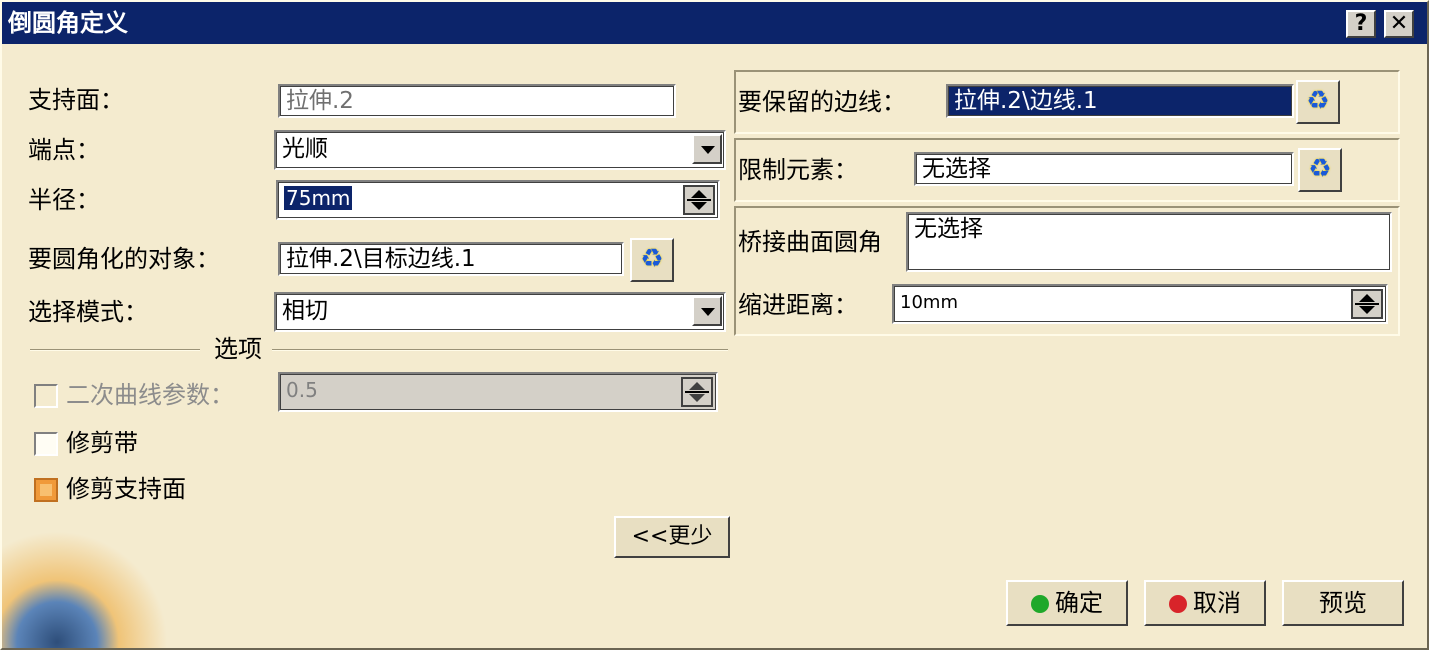  What do you see at coordinates (46, 444) in the screenshot?
I see `trim-ribbon-checkbox` at bounding box center [46, 444].